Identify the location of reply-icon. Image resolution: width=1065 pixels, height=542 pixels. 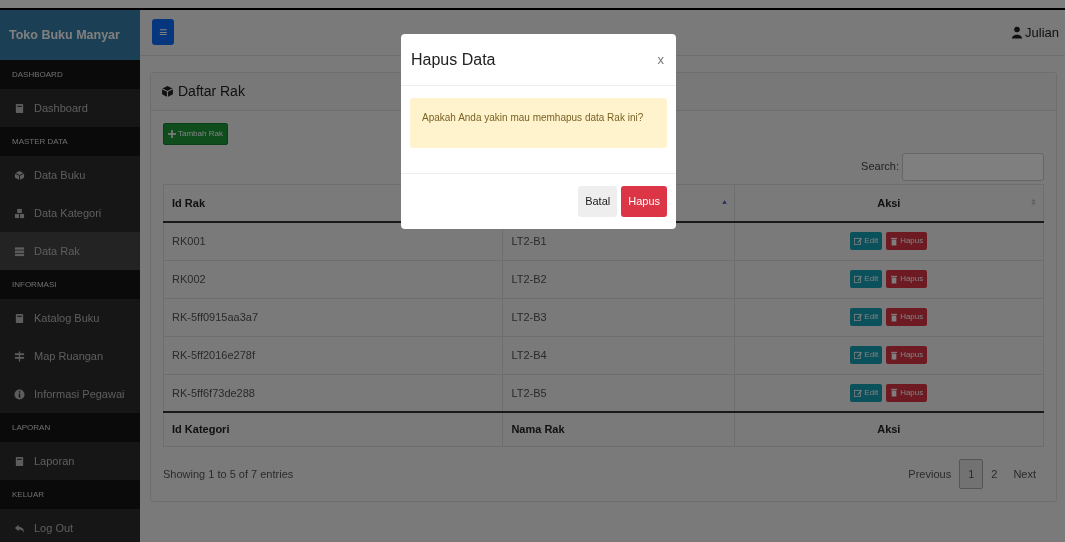
(19, 528).